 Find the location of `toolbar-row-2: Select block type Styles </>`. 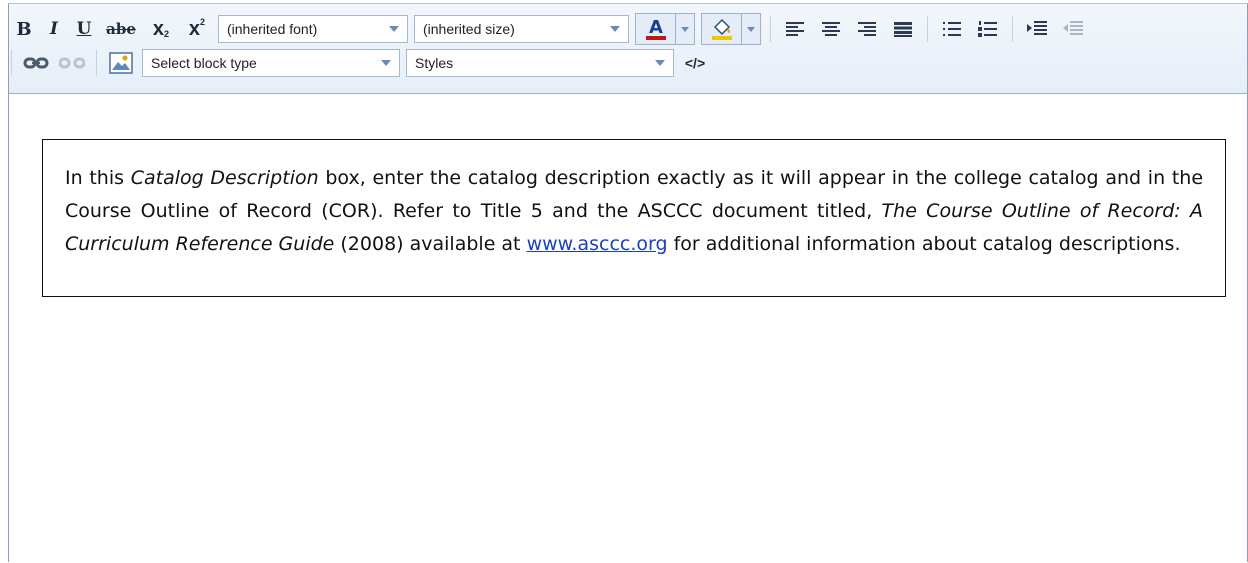

toolbar-row-2: Select block type Styles </> is located at coordinates (361, 63).